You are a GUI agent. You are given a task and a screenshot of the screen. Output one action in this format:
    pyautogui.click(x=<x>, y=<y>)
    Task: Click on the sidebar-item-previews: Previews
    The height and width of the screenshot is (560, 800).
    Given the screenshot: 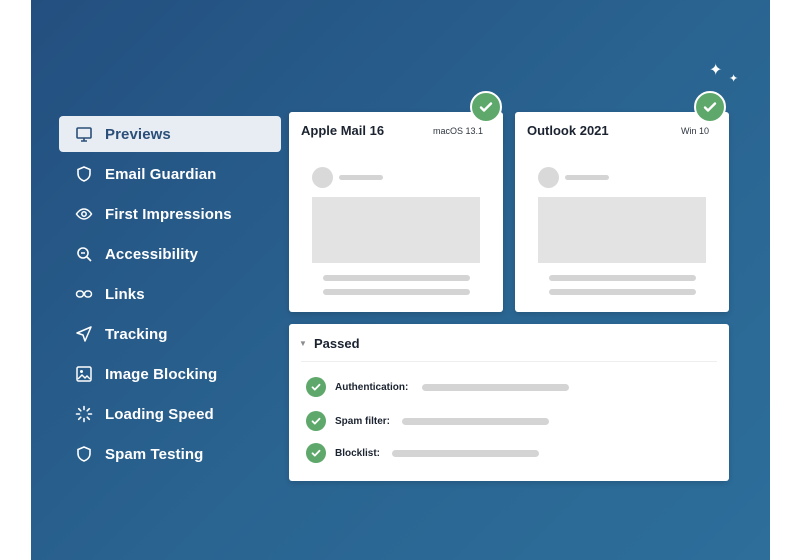 What is the action you would take?
    pyautogui.click(x=170, y=134)
    